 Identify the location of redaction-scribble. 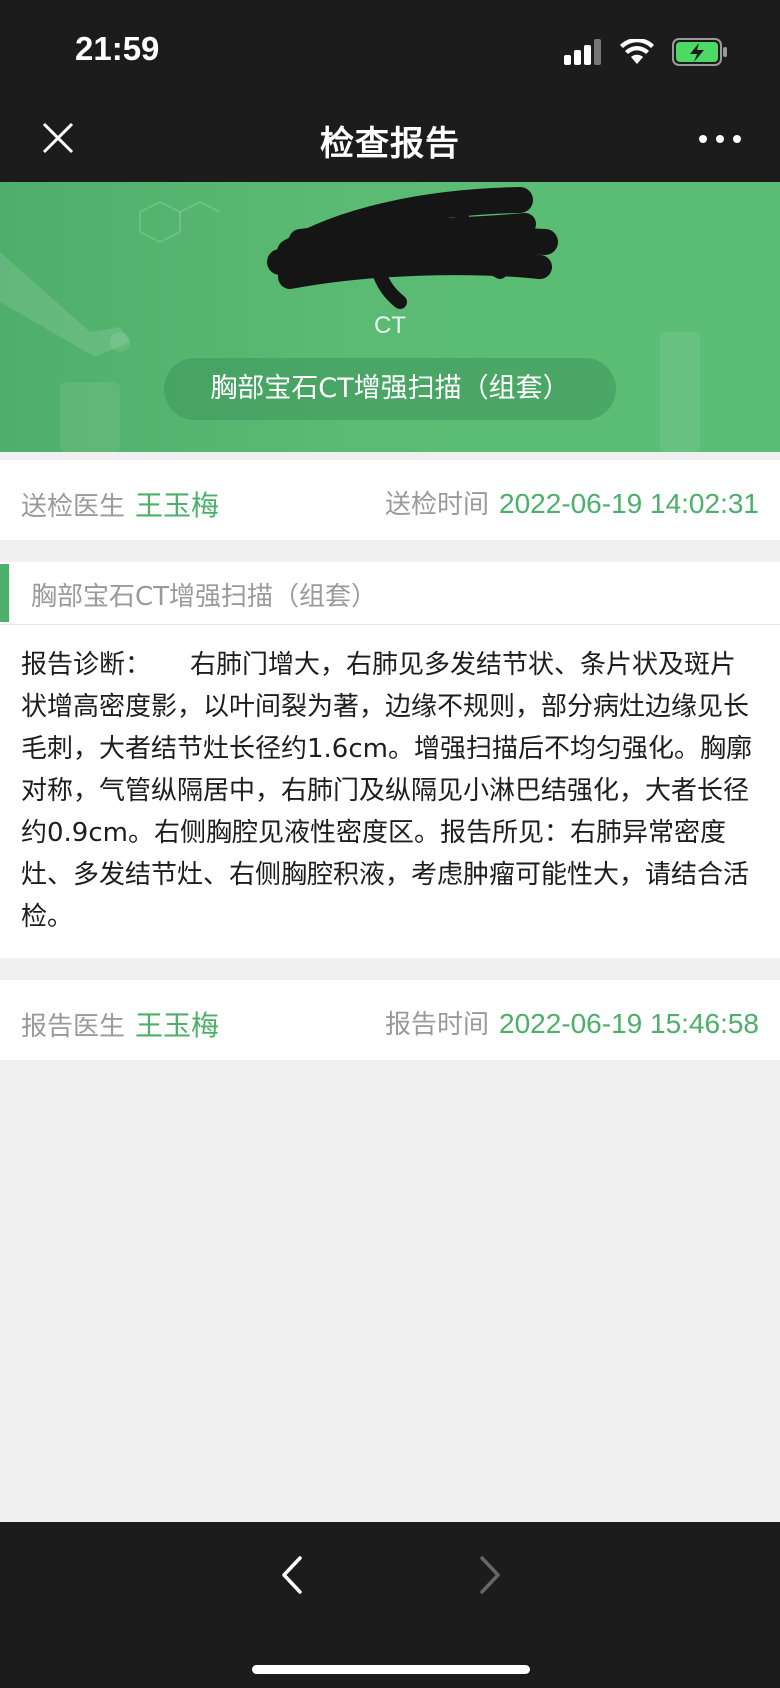
(412, 248).